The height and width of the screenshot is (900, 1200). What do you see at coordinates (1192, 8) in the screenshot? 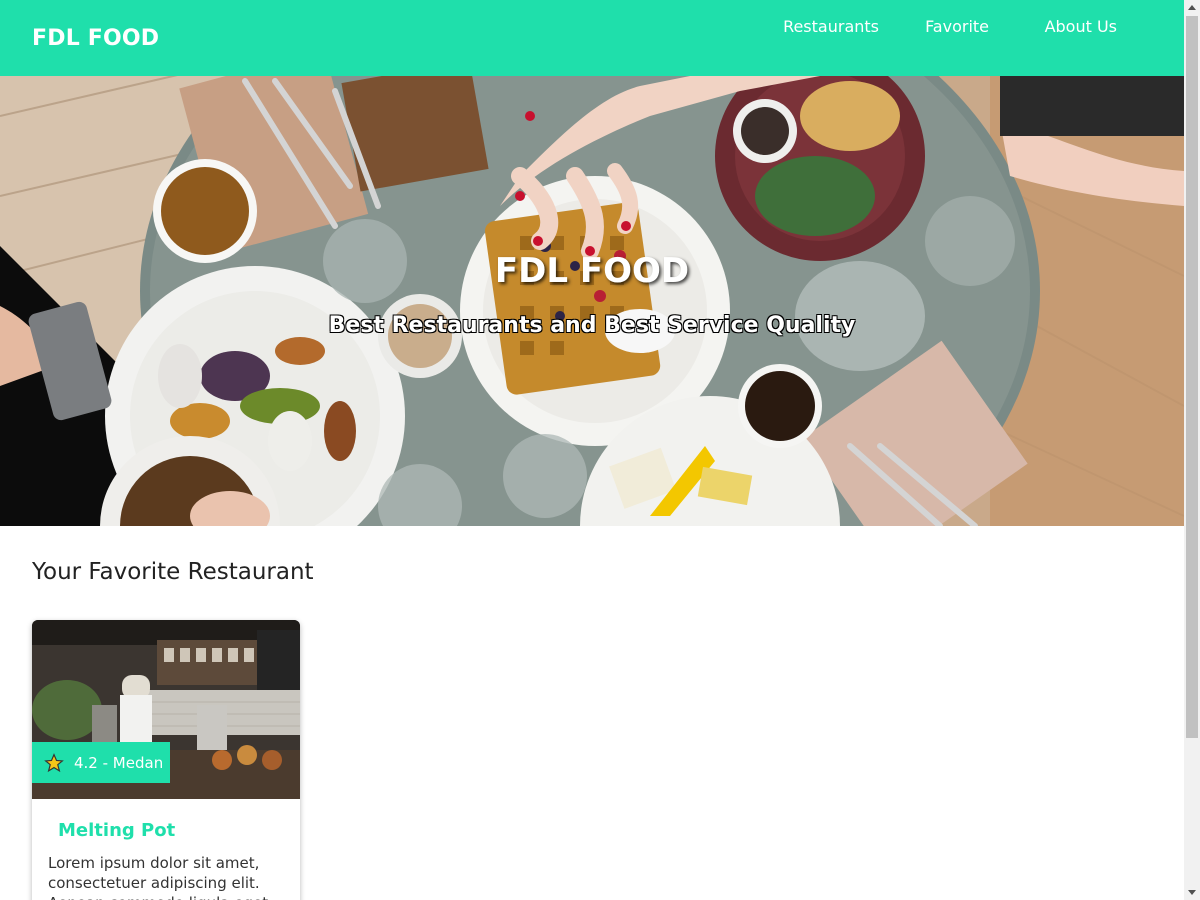
I see `scroll-up-icon` at bounding box center [1192, 8].